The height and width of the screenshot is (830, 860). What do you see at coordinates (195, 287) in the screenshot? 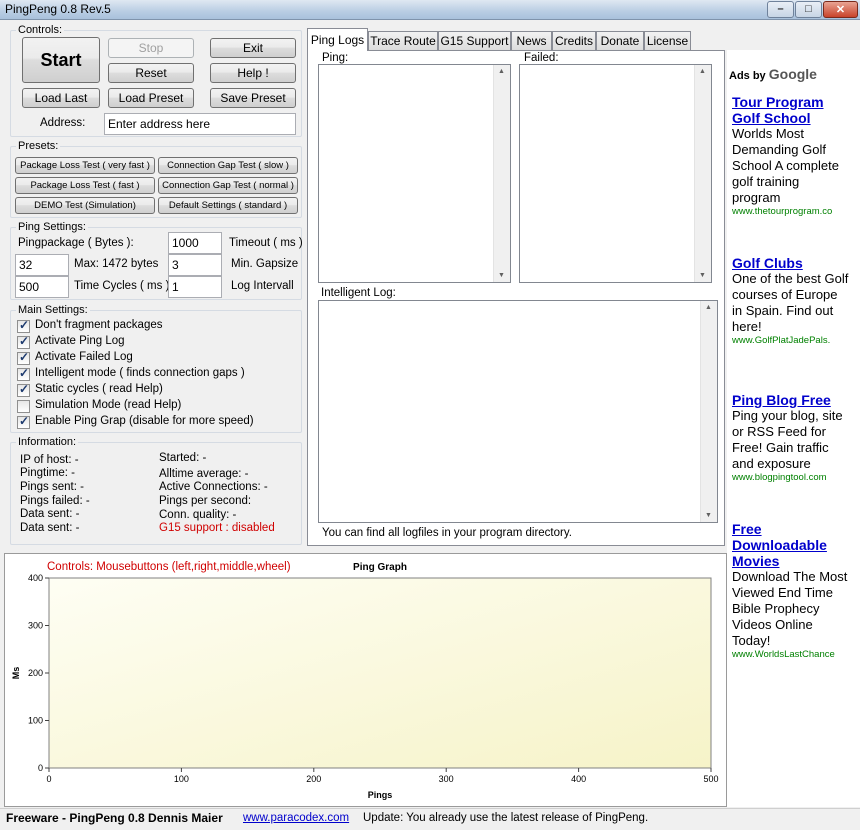
I see `log-interval-input: 1` at bounding box center [195, 287].